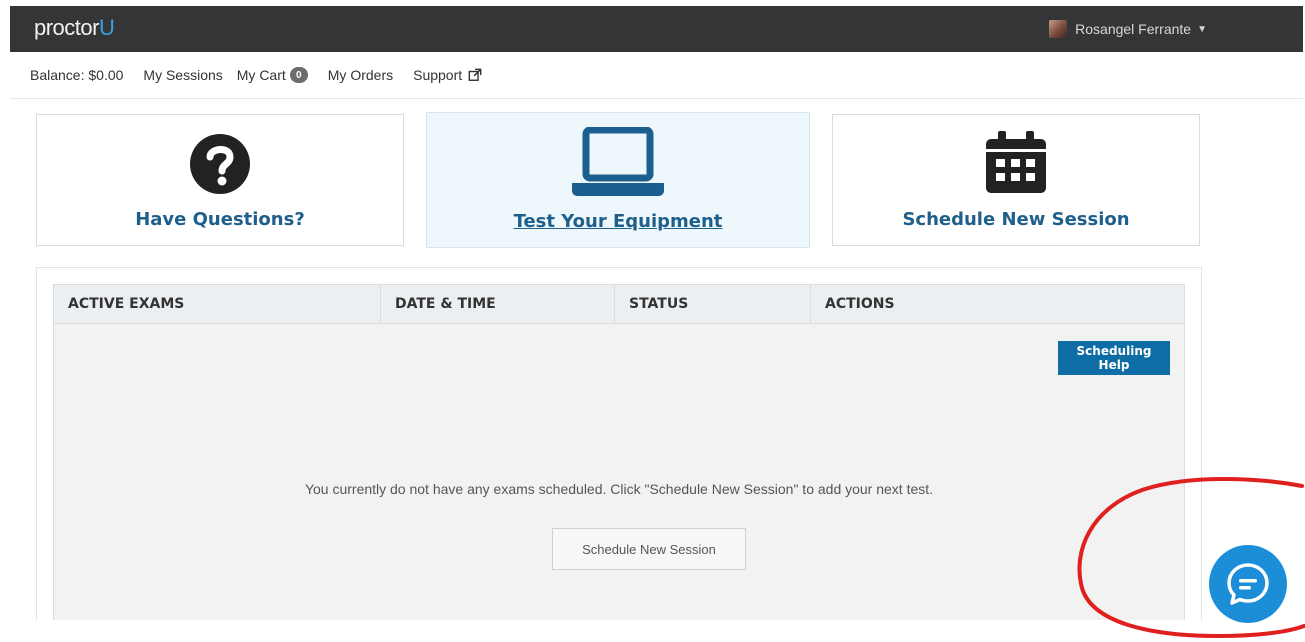  What do you see at coordinates (649, 549) in the screenshot?
I see `schedule-new-session-button: Schedule New Session` at bounding box center [649, 549].